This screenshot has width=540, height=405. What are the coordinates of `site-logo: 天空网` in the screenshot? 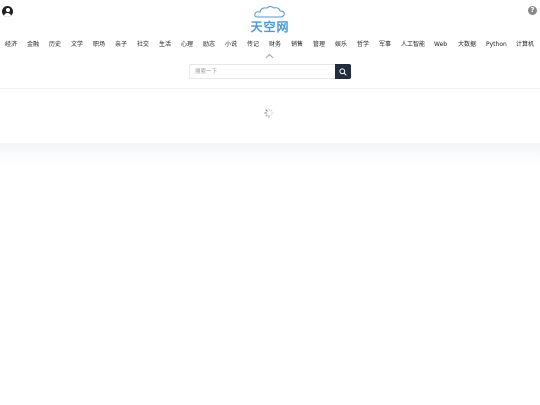 It's located at (270, 20).